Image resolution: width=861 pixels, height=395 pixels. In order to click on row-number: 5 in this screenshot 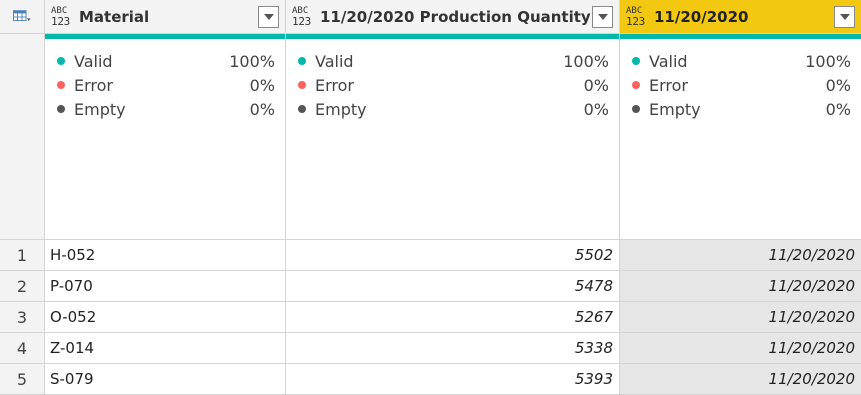, I will do `click(22, 379)`.